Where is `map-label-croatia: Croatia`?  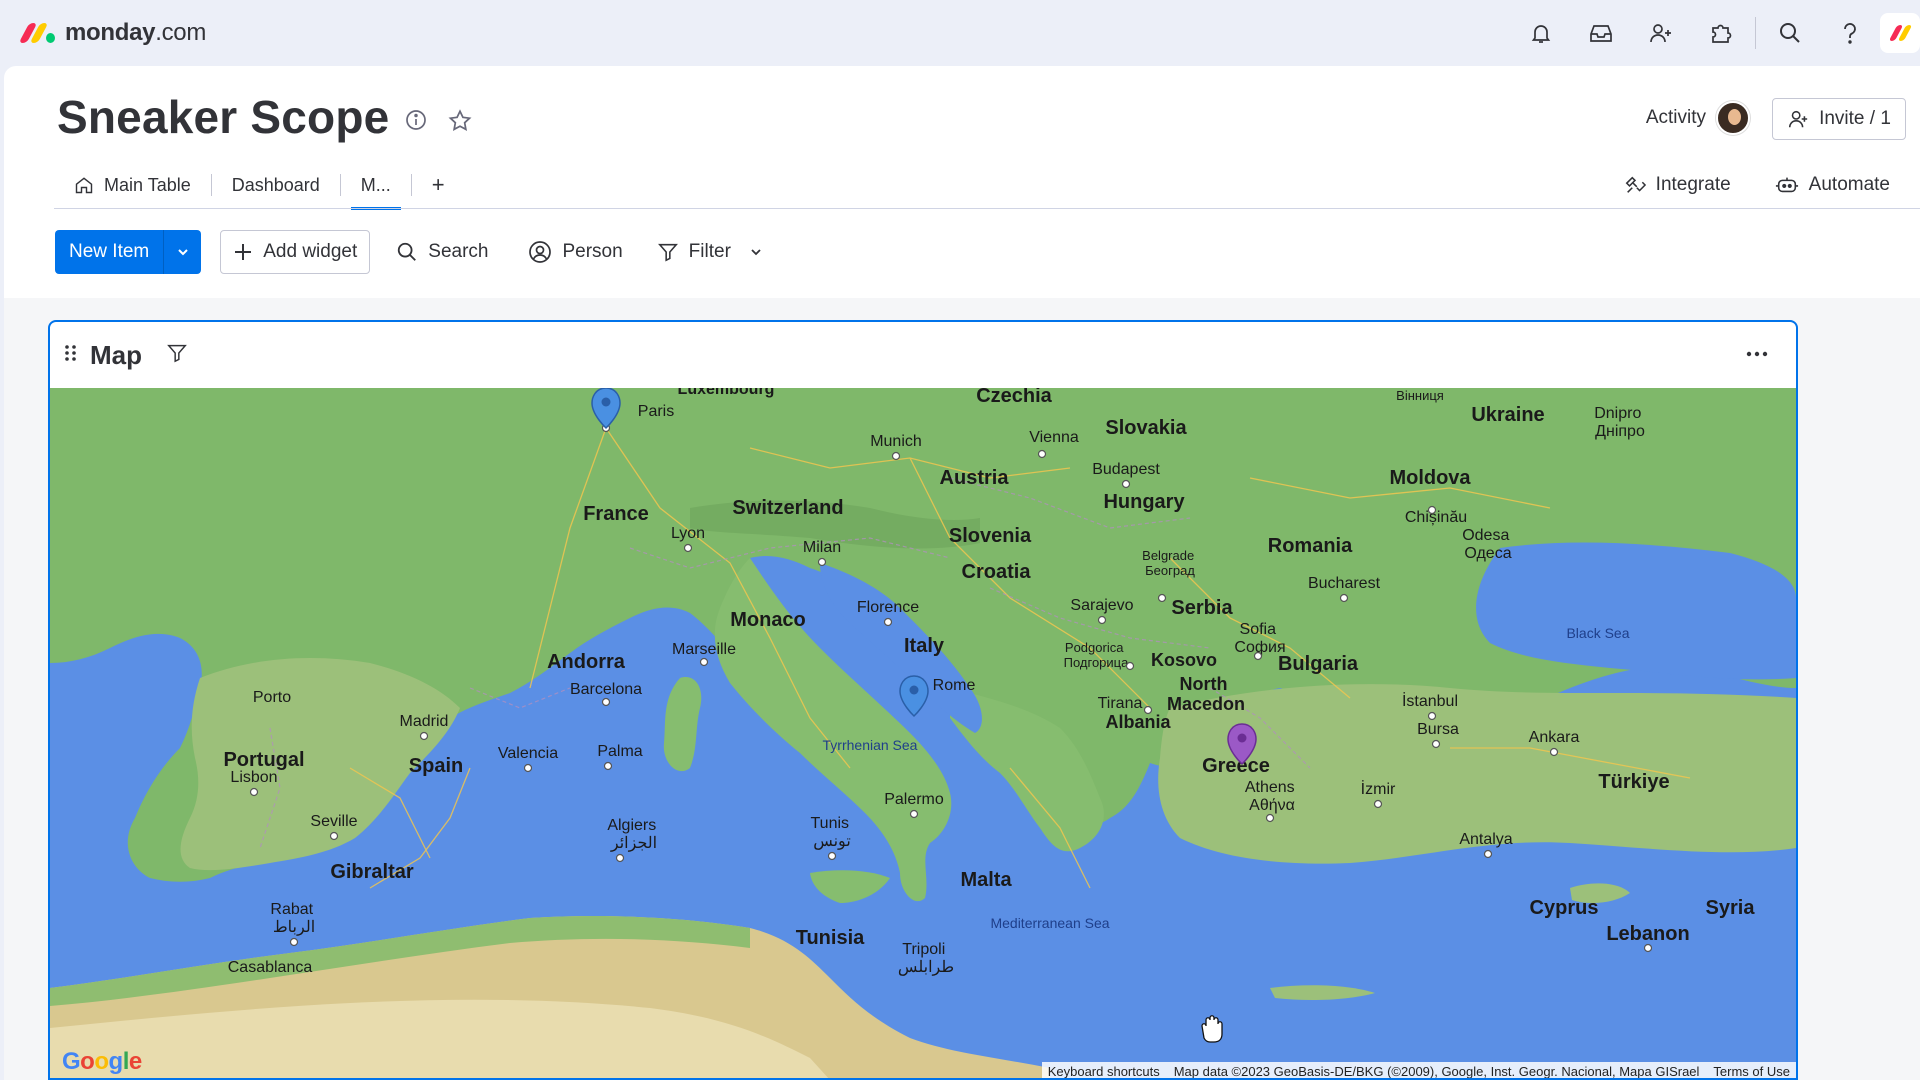 map-label-croatia: Croatia is located at coordinates (997, 572).